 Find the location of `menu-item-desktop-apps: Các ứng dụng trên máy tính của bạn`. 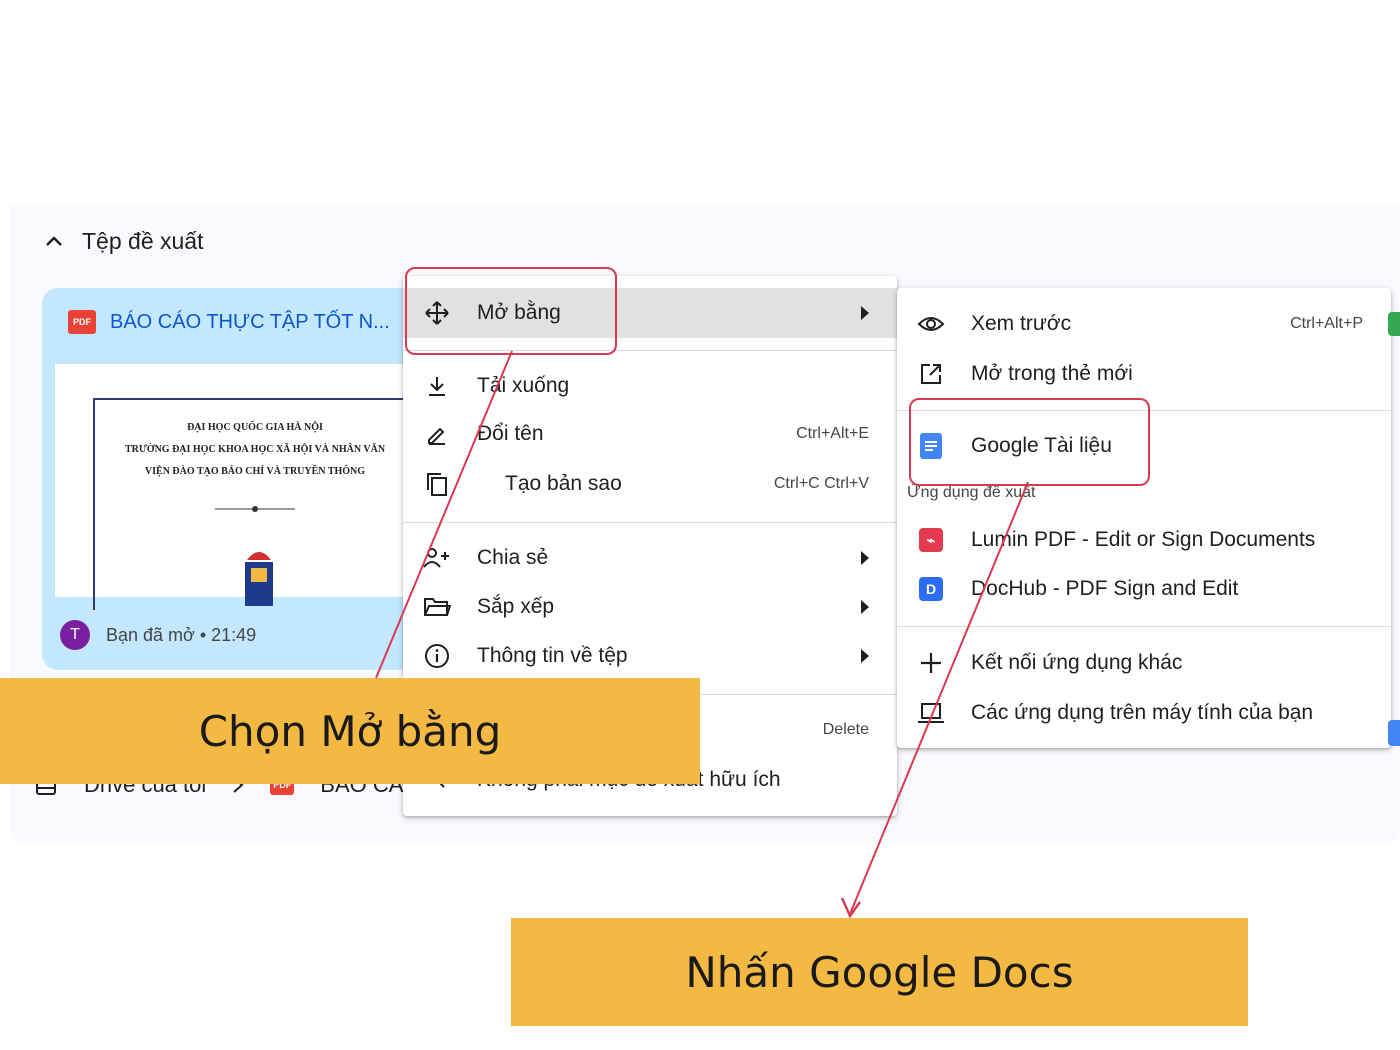

menu-item-desktop-apps: Các ứng dụng trên máy tính của bạn is located at coordinates (1144, 713).